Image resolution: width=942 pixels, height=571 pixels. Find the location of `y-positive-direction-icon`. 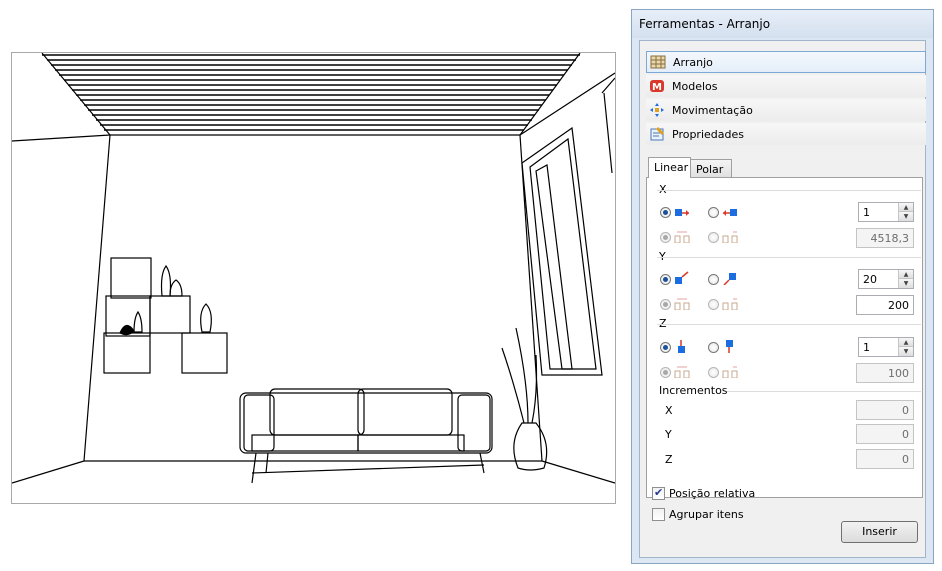

y-positive-direction-icon is located at coordinates (682, 277).